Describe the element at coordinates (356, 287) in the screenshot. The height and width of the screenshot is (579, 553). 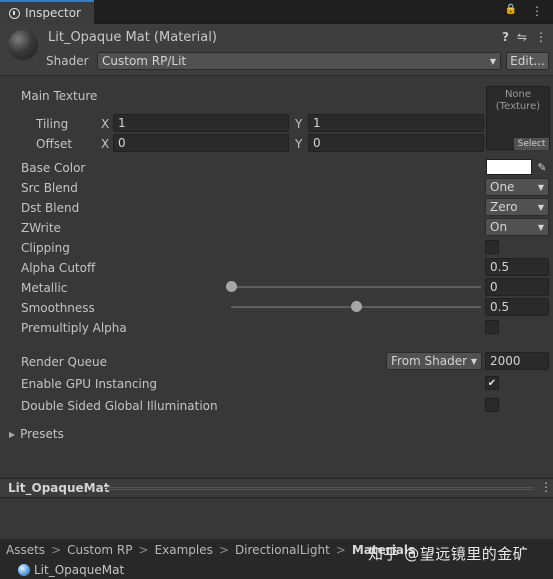
I see `metallic-slider-track` at that location.